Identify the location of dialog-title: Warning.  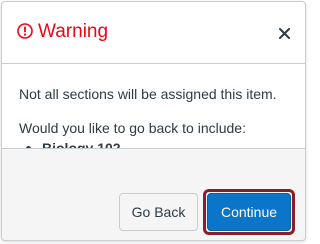
(73, 31).